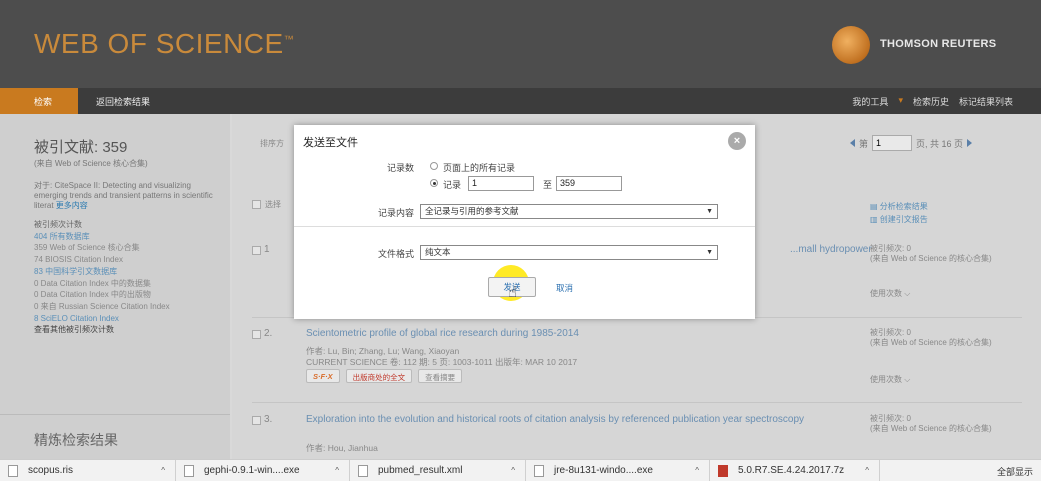 The width and height of the screenshot is (1041, 481). Describe the element at coordinates (115, 414) in the screenshot. I see `sidebar-divider` at that location.